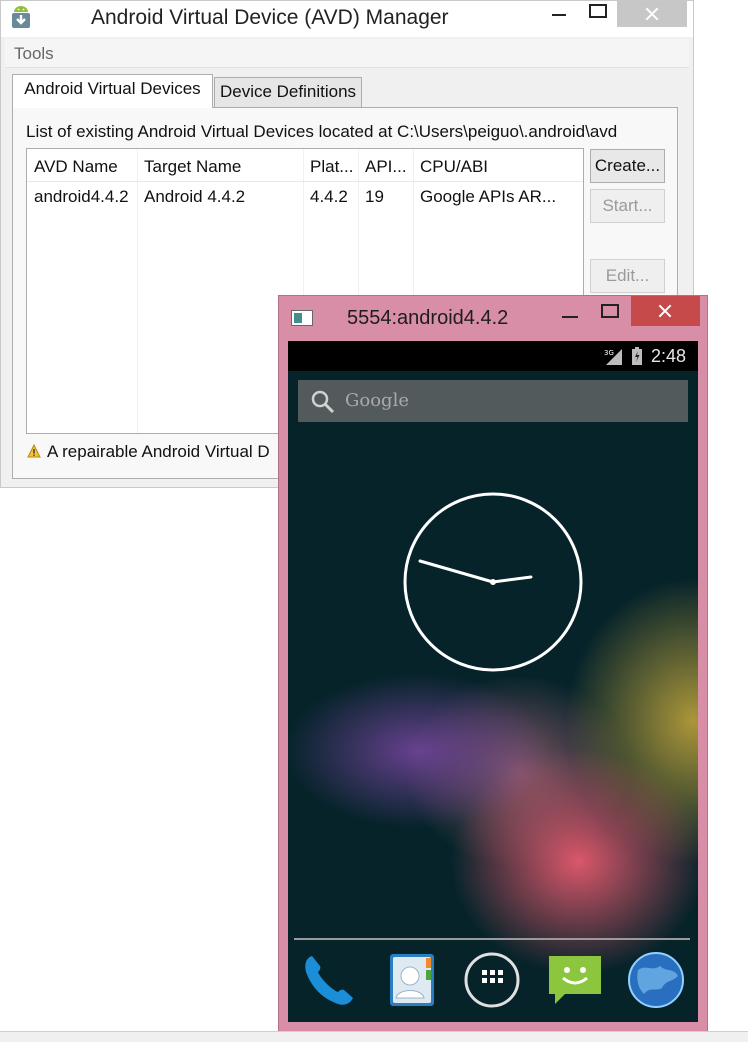  I want to click on search-icon, so click(323, 402).